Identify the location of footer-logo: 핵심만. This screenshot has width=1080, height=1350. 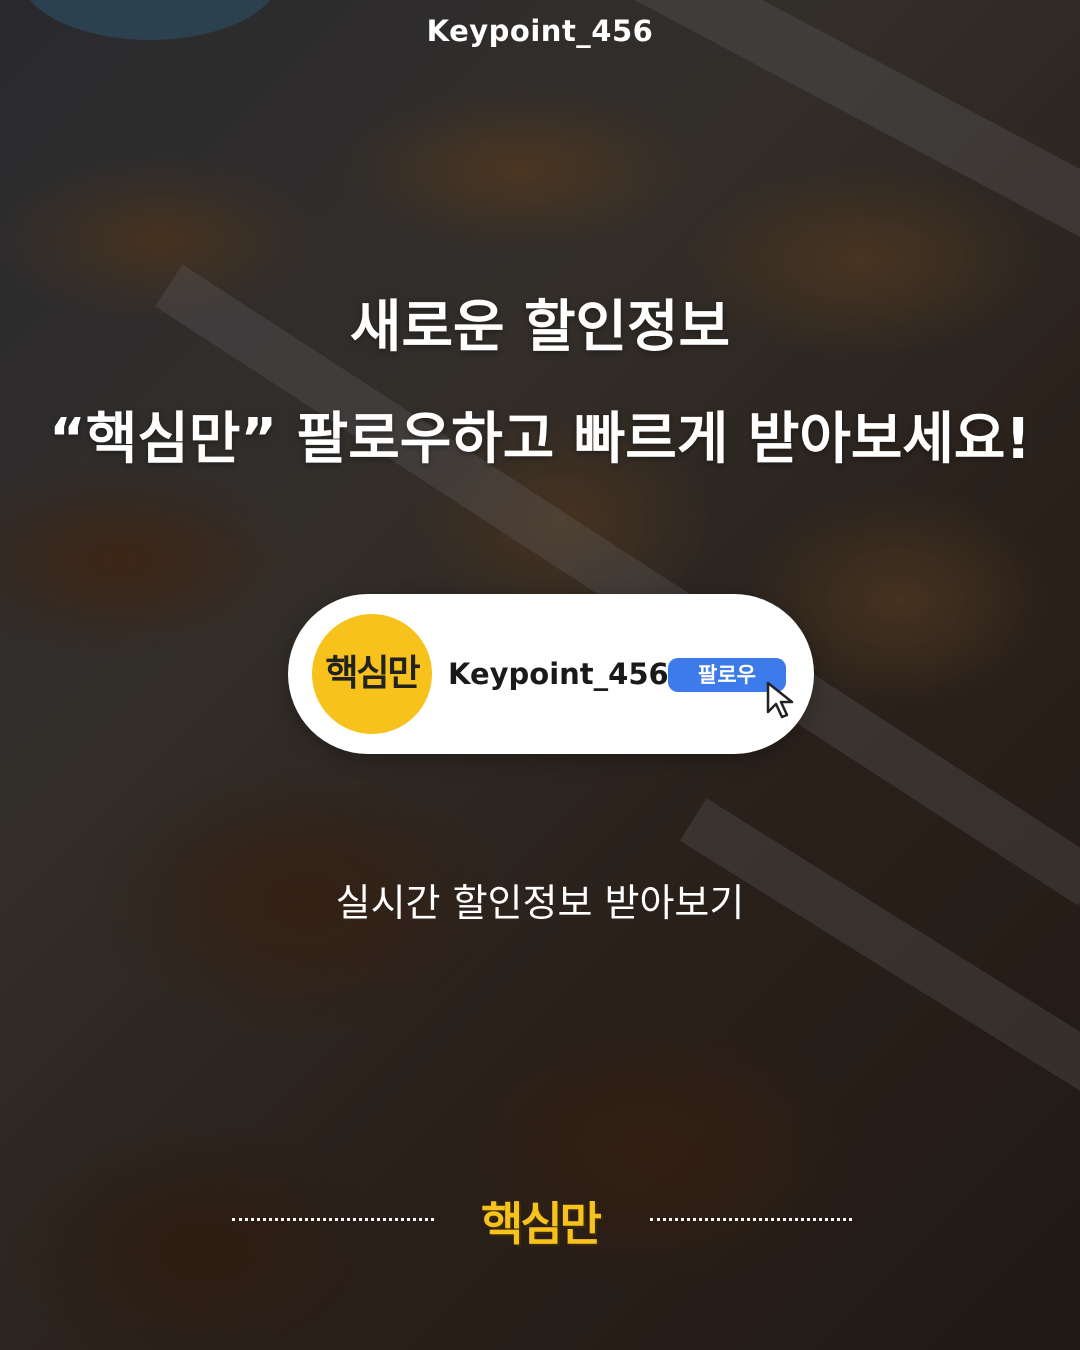
(541, 1224).